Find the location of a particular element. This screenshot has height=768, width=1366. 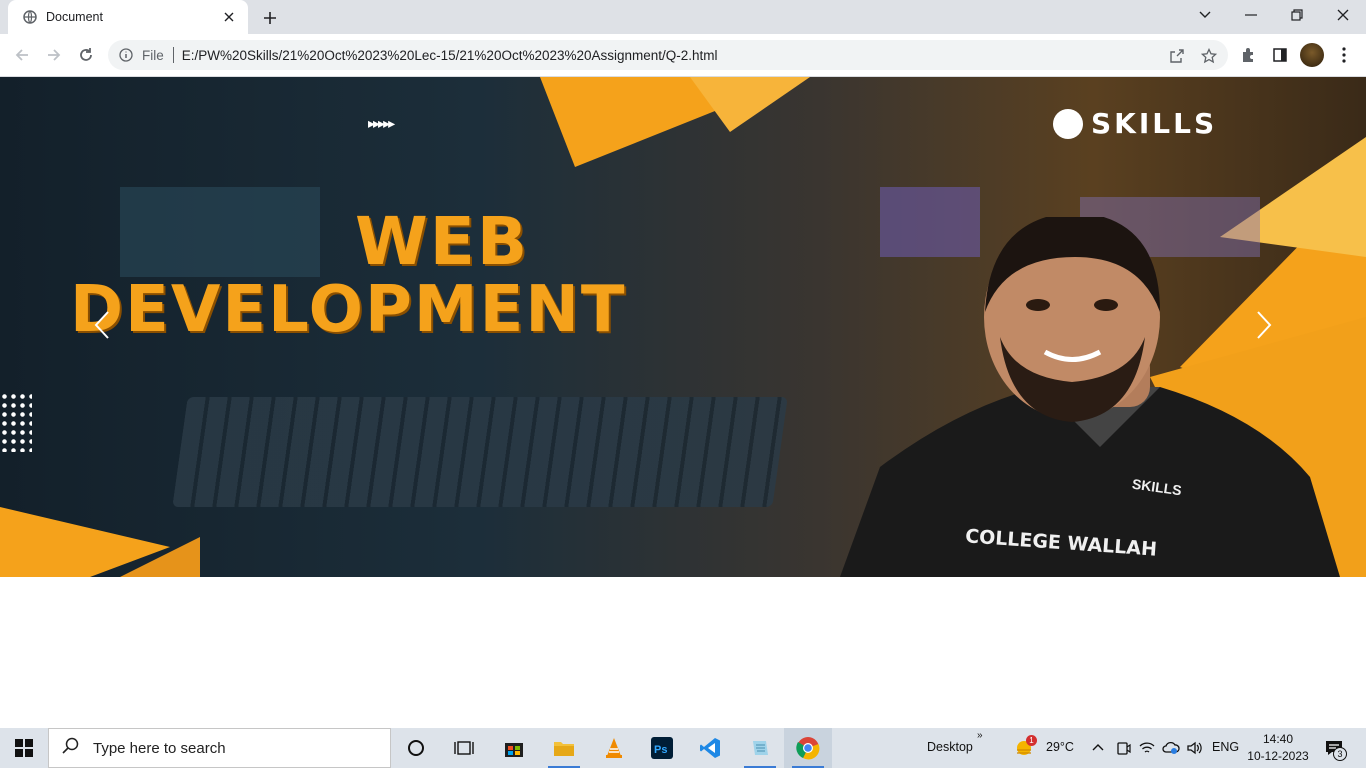

tab-strip: Document is located at coordinates (683, 17).